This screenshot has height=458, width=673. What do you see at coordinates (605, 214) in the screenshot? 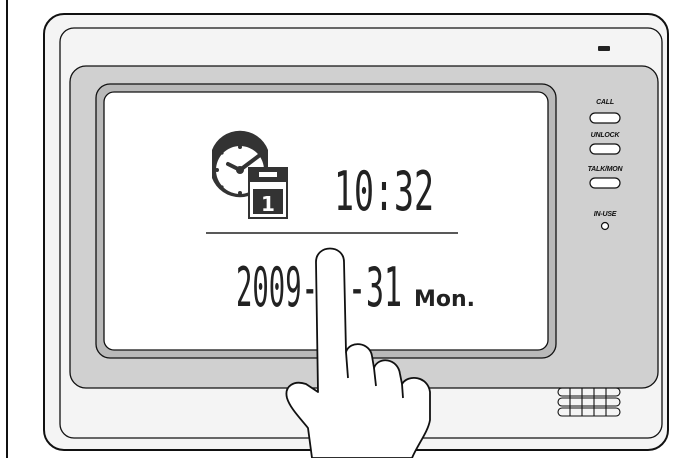
I see `in-use-label: IN-USE` at bounding box center [605, 214].